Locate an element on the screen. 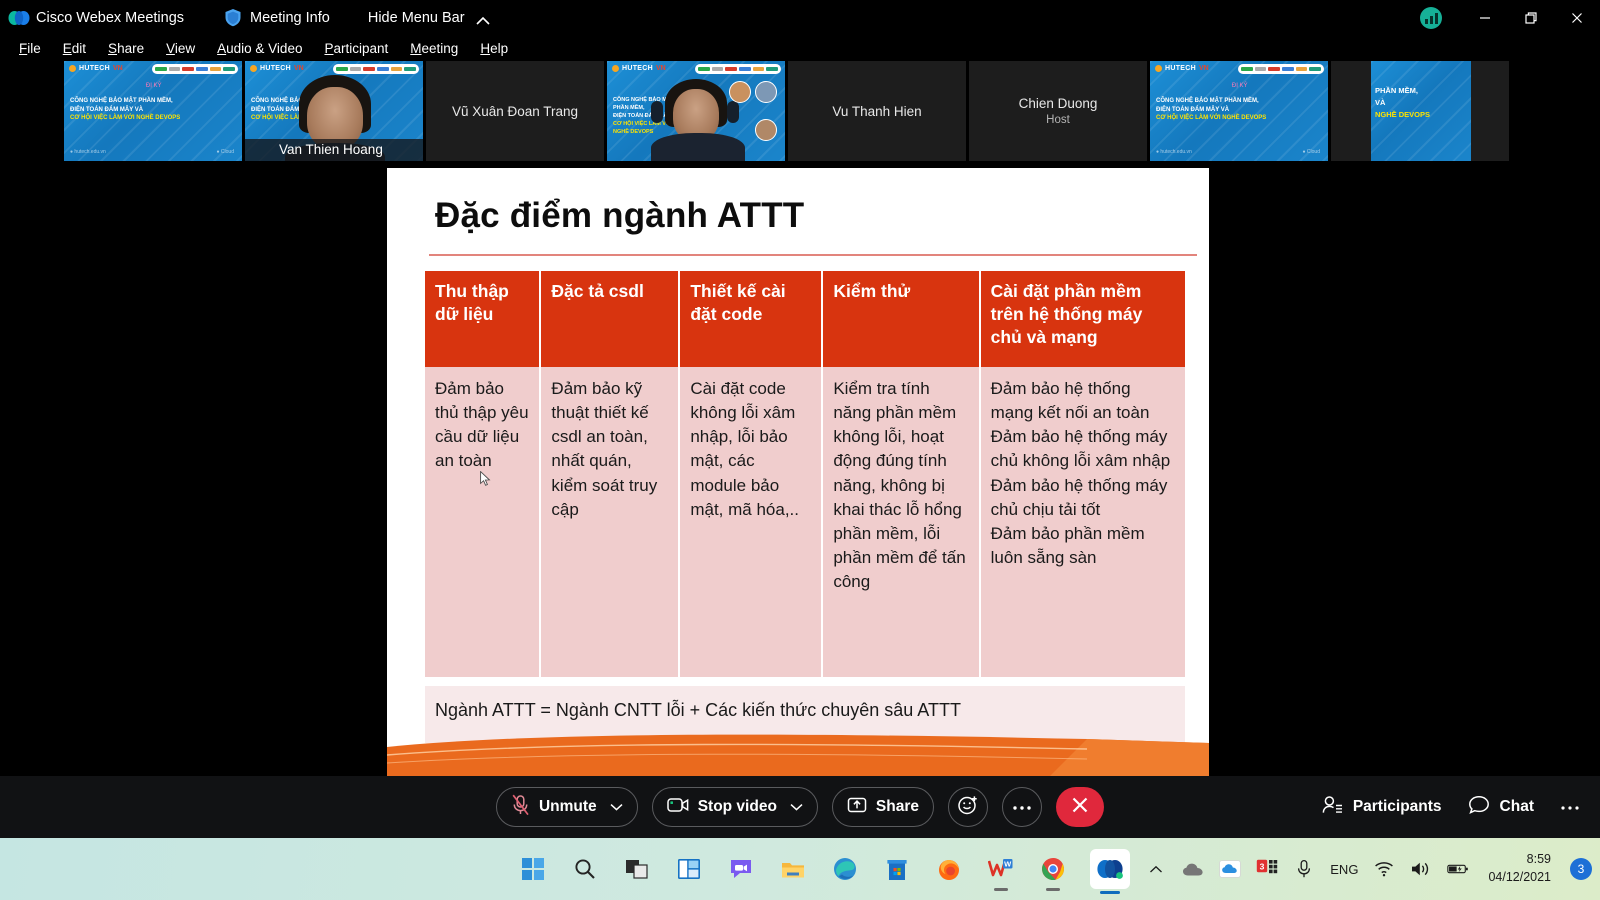 Image resolution: width=1600 pixels, height=900 pixels. chat-bubble-icon is located at coordinates (1479, 807).